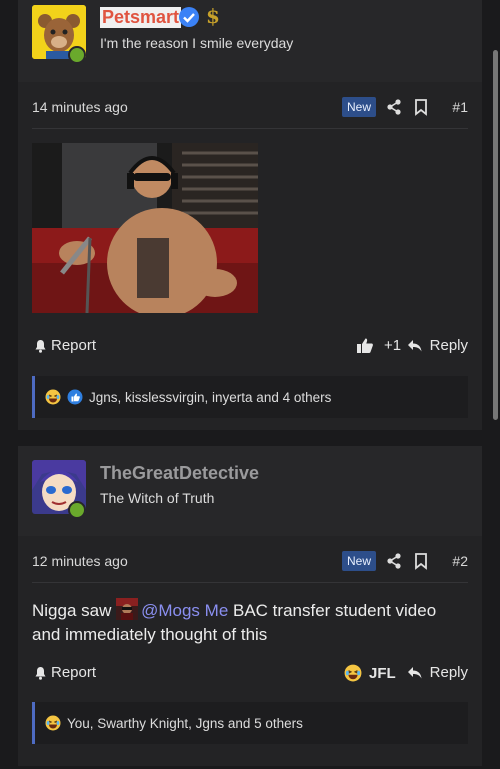  What do you see at coordinates (157, 498) in the screenshot?
I see `user-title: The Witch of Truth` at bounding box center [157, 498].